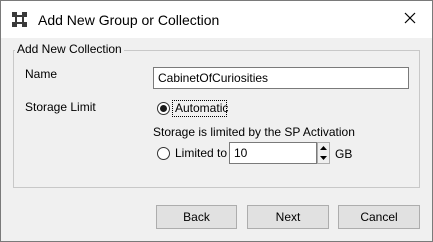  I want to click on close-button, so click(409, 19).